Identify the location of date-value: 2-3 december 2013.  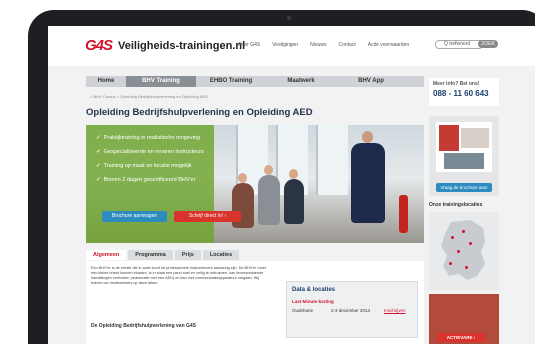
(351, 310).